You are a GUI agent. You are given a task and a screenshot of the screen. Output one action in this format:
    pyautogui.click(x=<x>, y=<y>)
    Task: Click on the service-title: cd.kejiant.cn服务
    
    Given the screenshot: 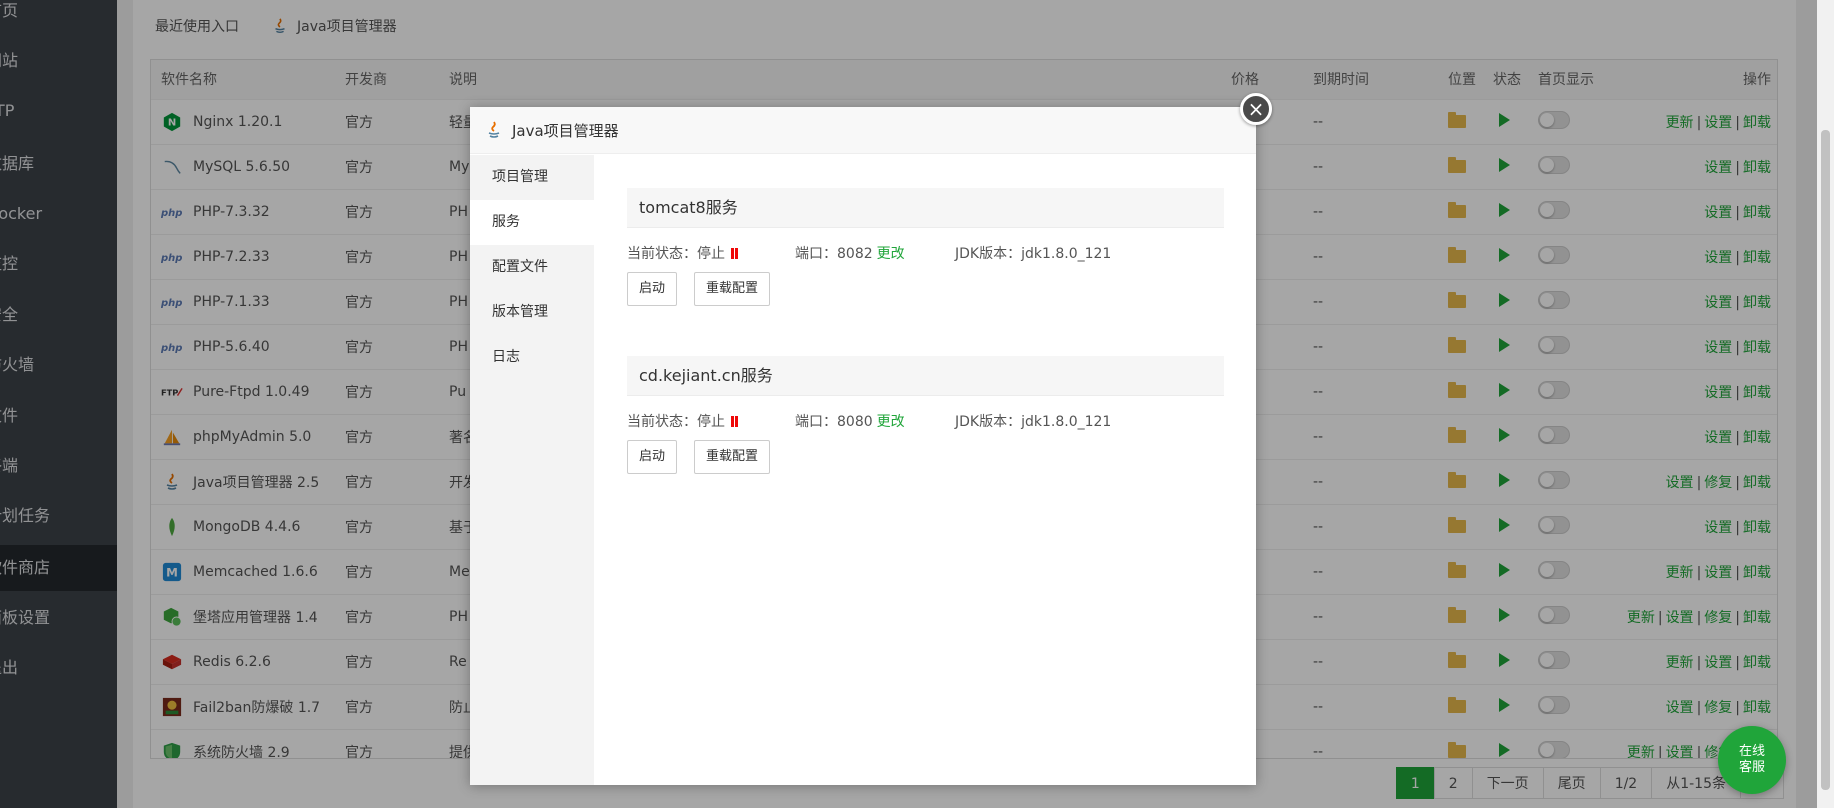 What is the action you would take?
    pyautogui.click(x=925, y=376)
    